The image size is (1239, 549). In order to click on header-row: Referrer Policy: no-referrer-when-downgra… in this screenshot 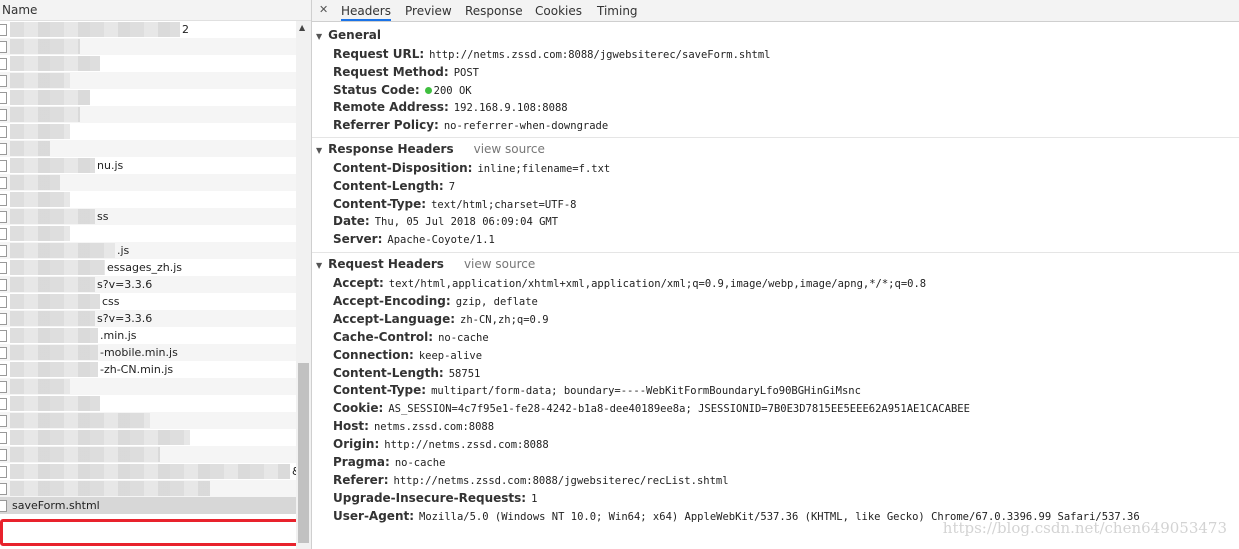, I will do `click(470, 124)`.